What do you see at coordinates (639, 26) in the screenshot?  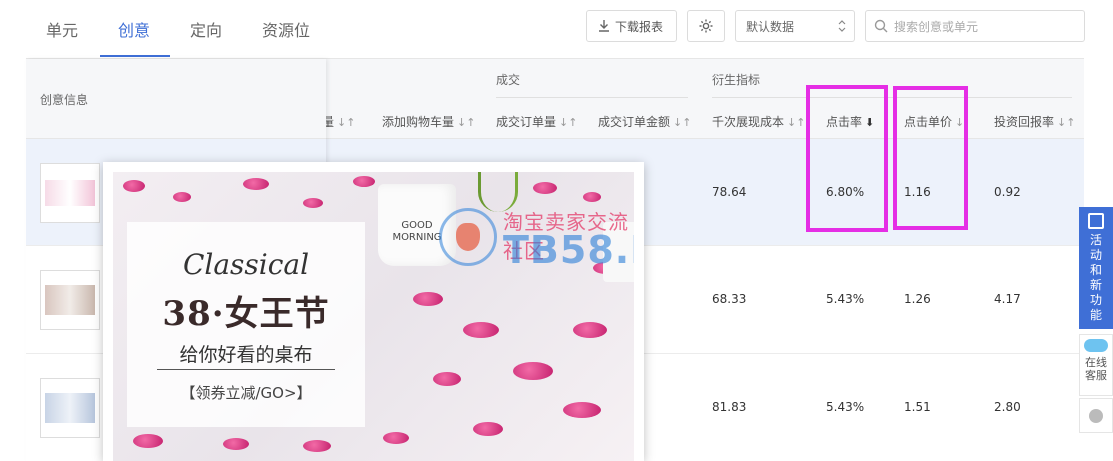 I see `download-report-label: 下载报表` at bounding box center [639, 26].